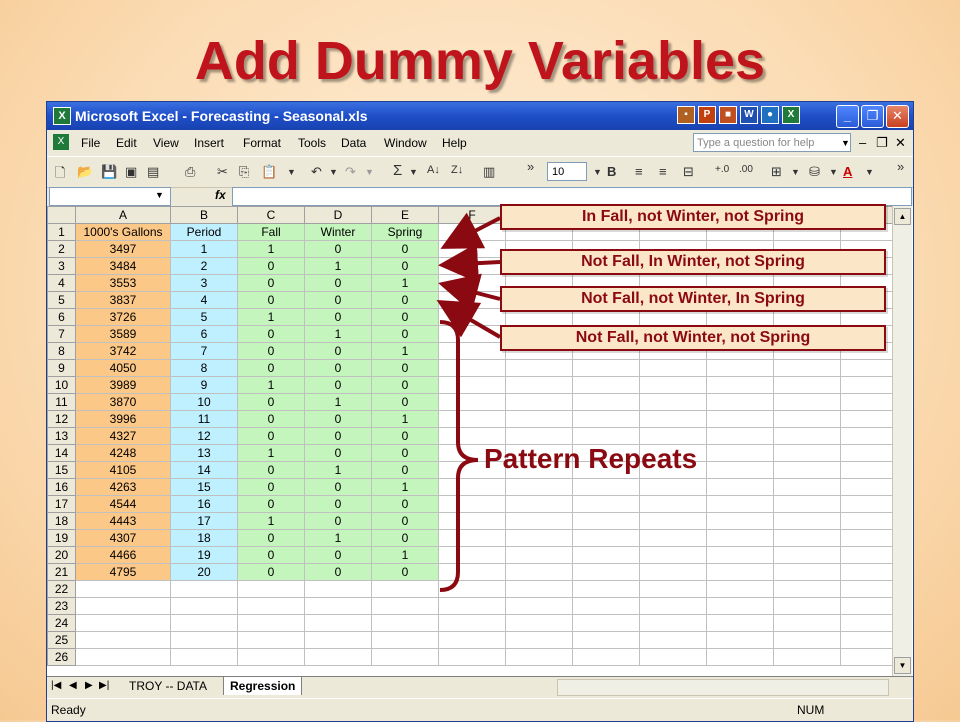 The height and width of the screenshot is (722, 960). Describe the element at coordinates (123, 351) in the screenshot. I see `grid-cell: 3742` at that location.